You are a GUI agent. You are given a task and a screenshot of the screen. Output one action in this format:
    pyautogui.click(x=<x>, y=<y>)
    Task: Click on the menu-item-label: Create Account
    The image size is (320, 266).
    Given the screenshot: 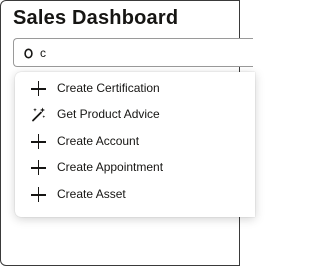 What is the action you would take?
    pyautogui.click(x=98, y=141)
    